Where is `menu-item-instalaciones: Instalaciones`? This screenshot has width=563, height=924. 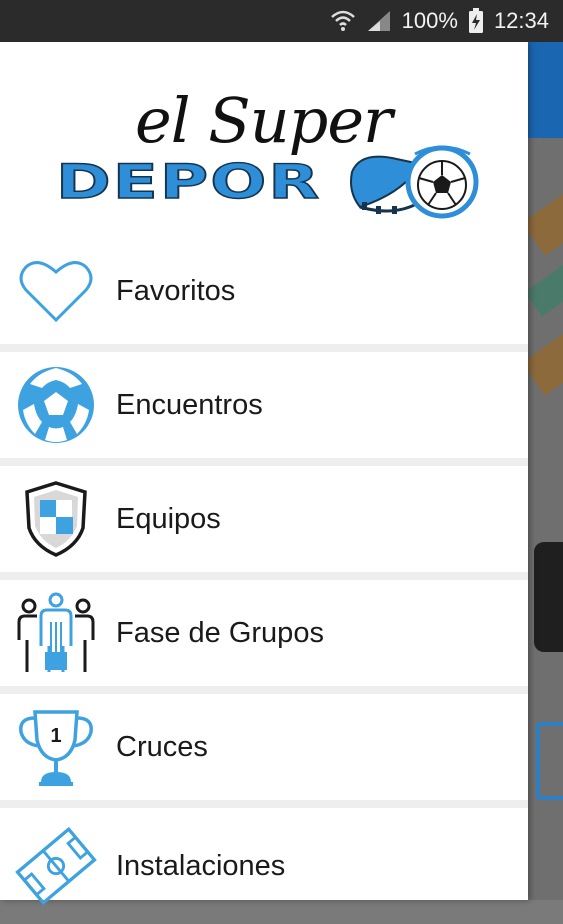
menu-item-instalaciones: Instalaciones is located at coordinates (264, 866).